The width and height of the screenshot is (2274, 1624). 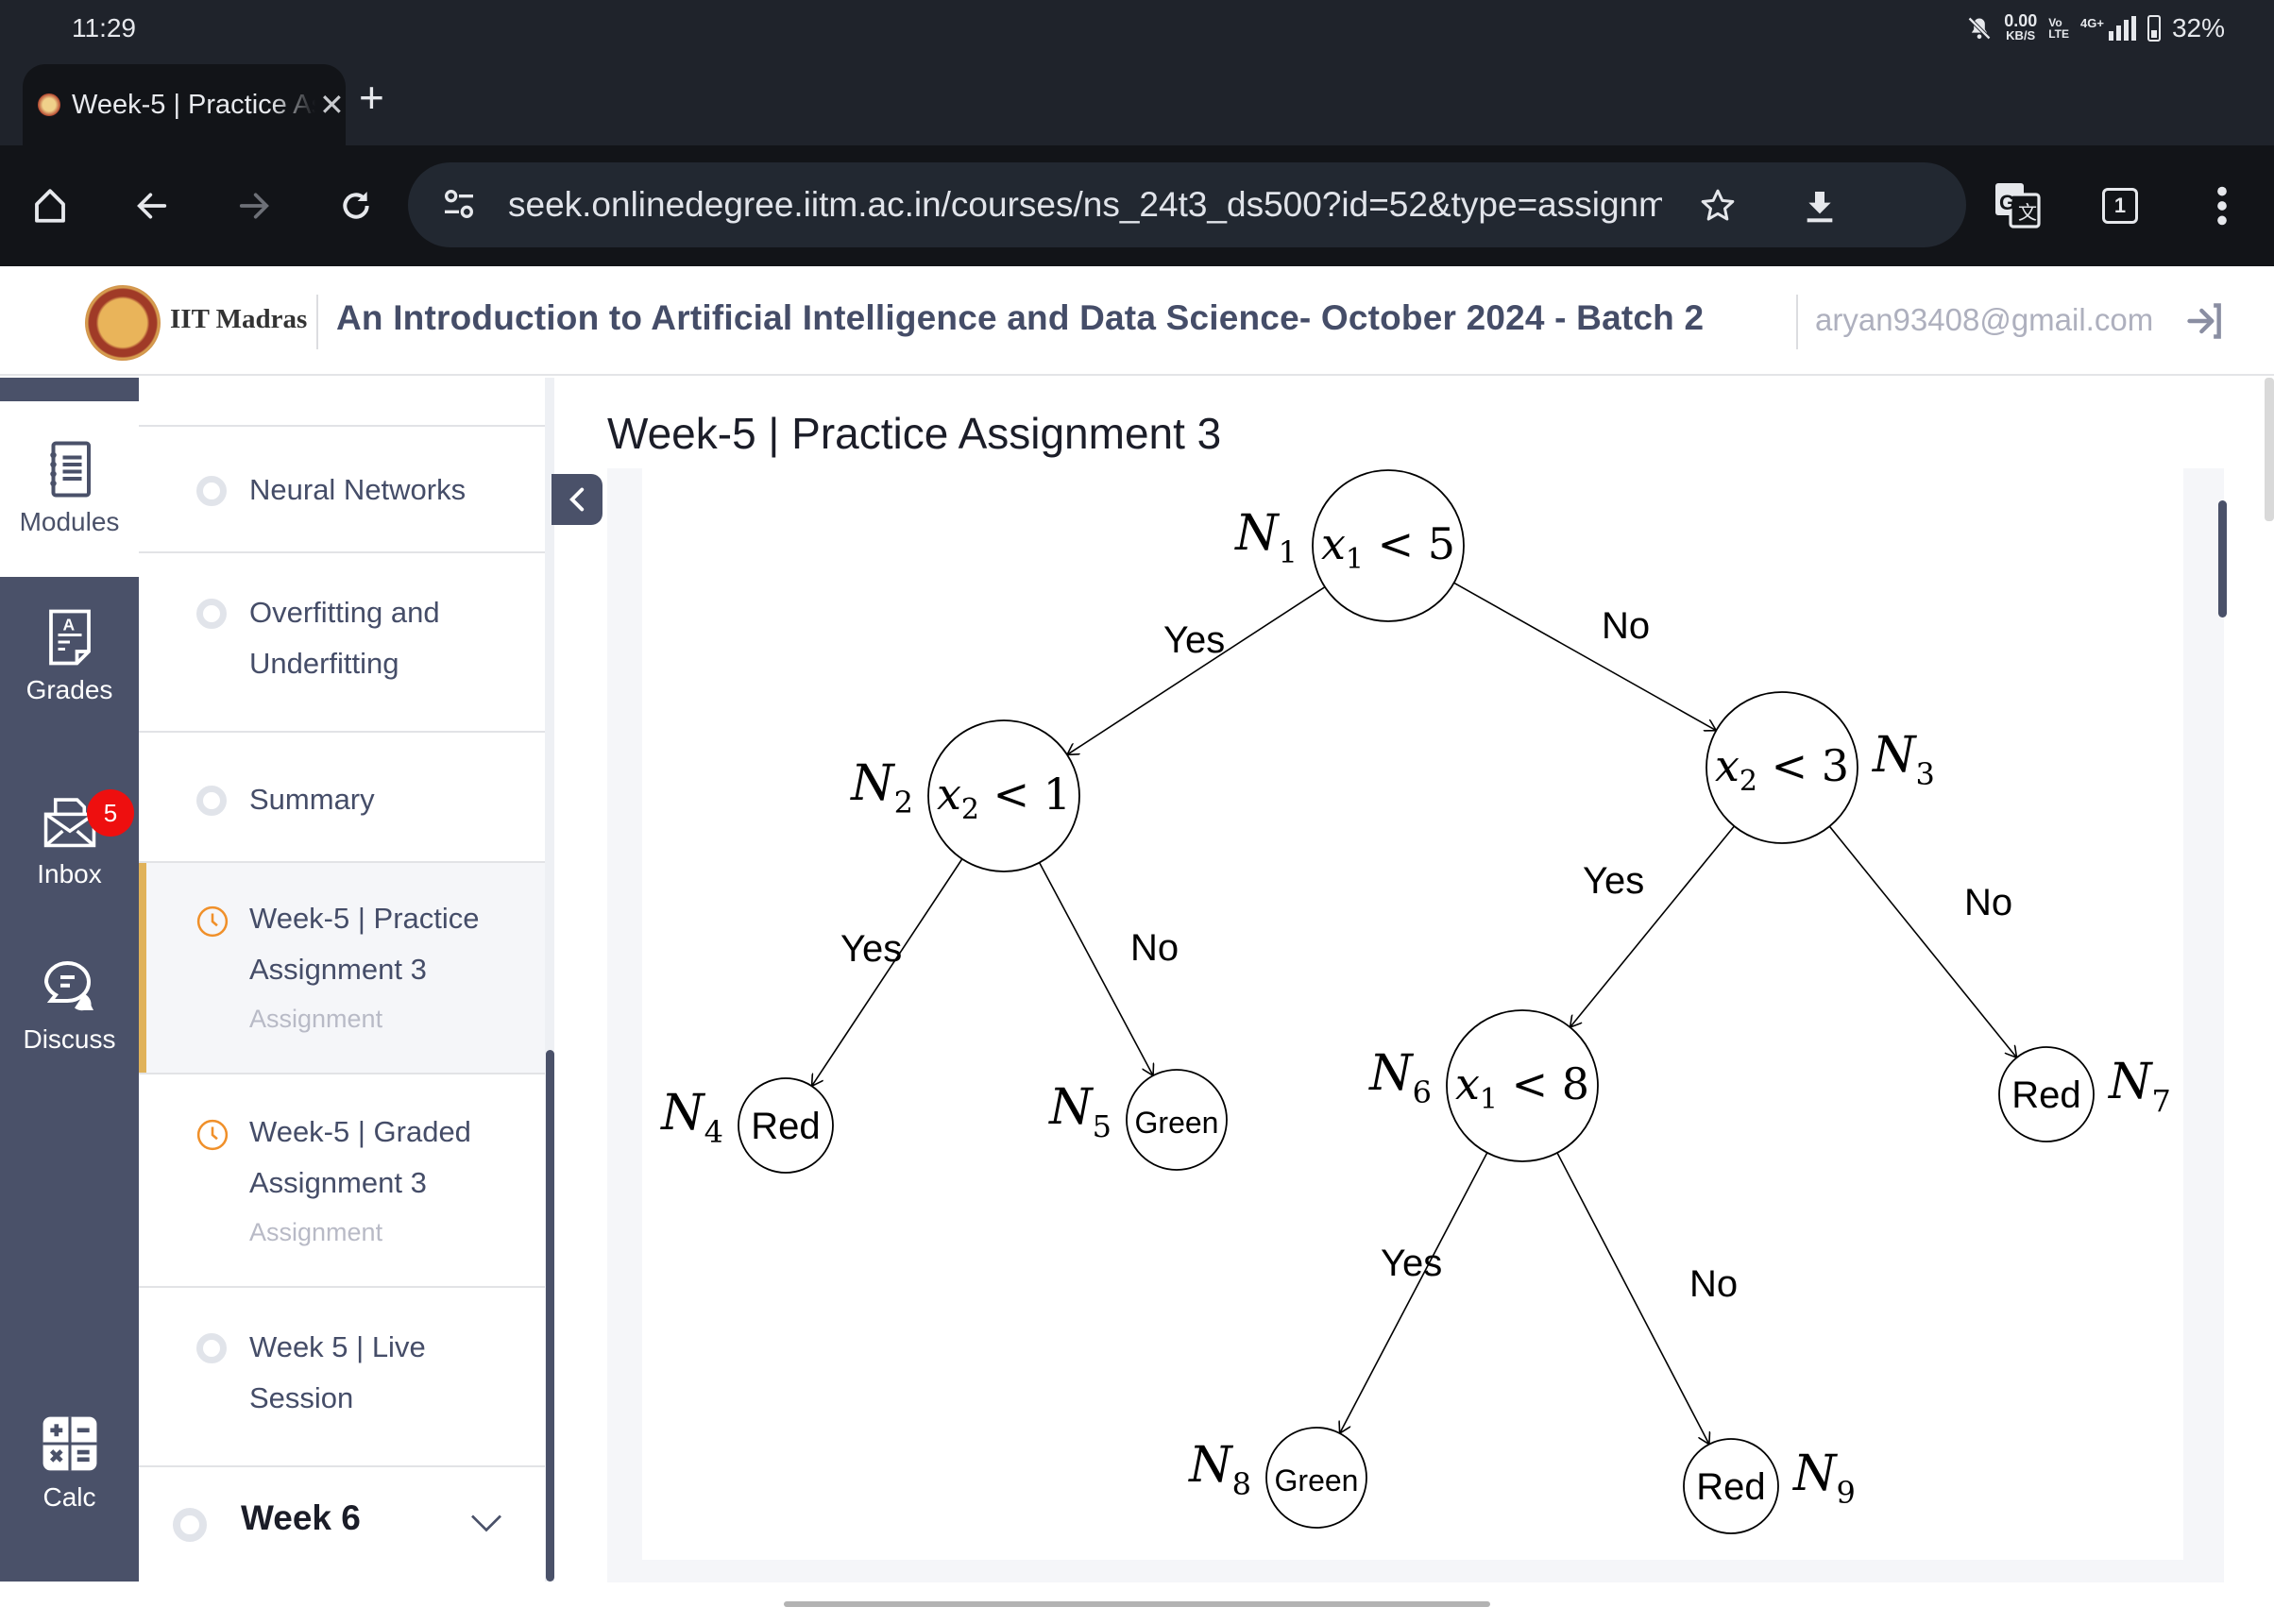 I want to click on node-id-label: N1, so click(x=1266, y=537).